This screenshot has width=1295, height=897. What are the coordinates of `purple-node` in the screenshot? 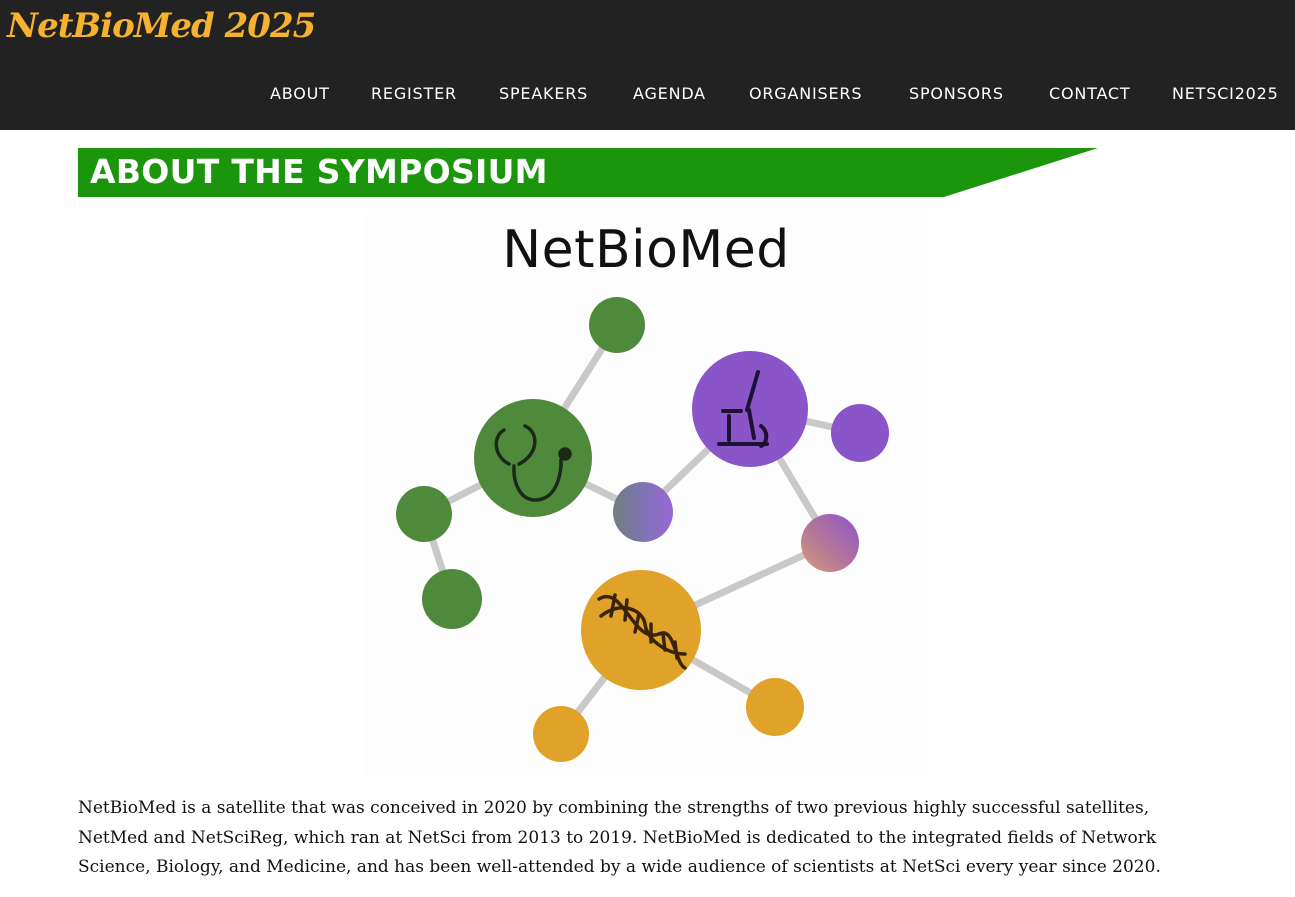 It's located at (860, 433).